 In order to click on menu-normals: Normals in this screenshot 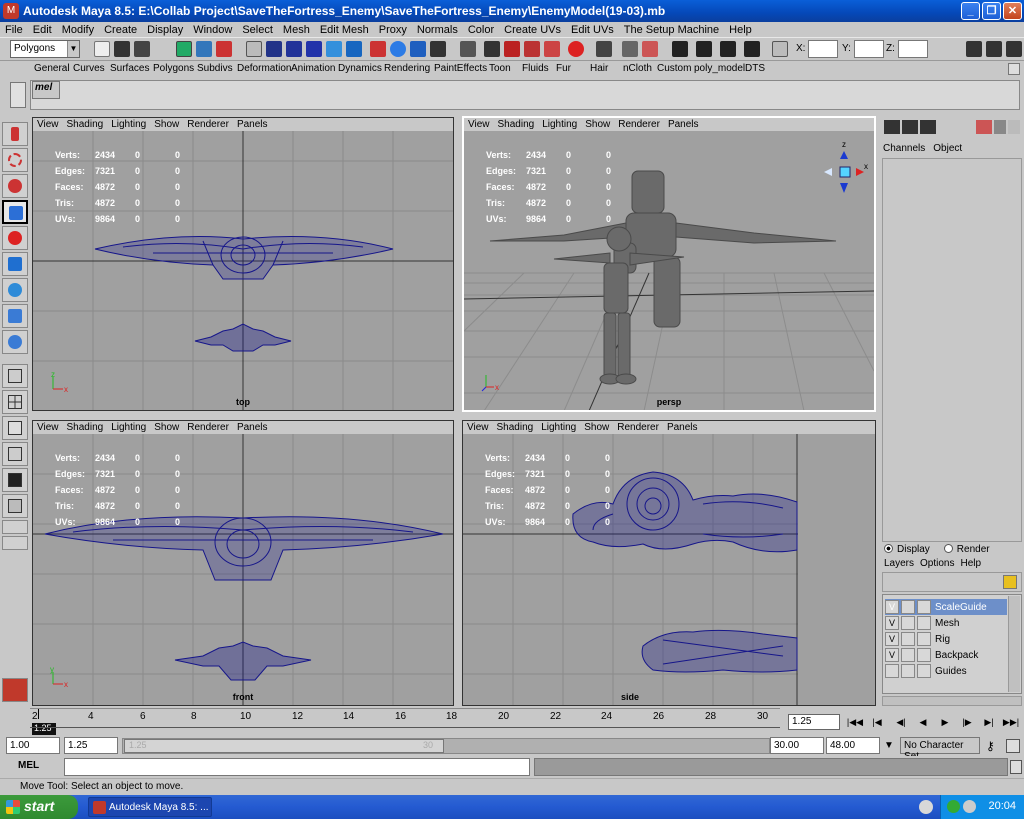, I will do `click(437, 30)`.